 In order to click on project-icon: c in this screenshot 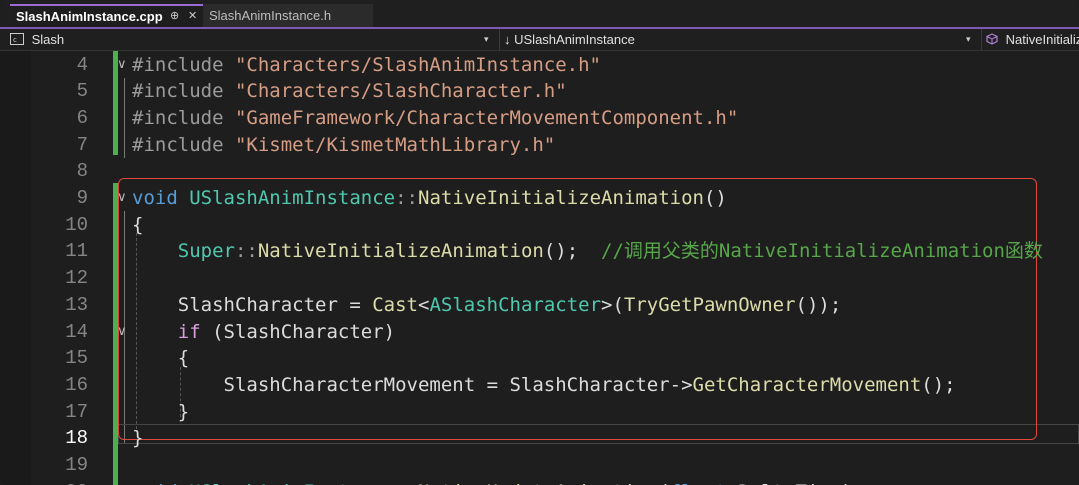, I will do `click(17, 40)`.